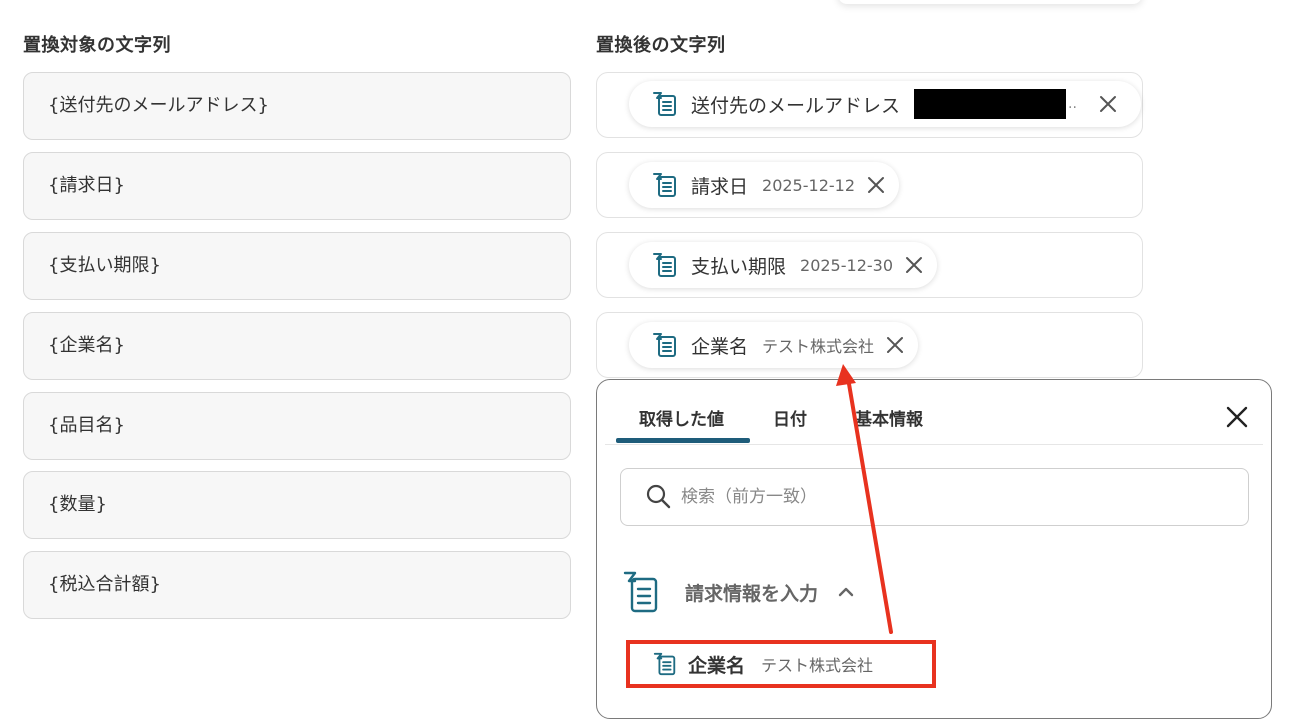 This screenshot has width=1298, height=719. Describe the element at coordinates (1072, 104) in the screenshot. I see `truncation-mark: ..` at that location.